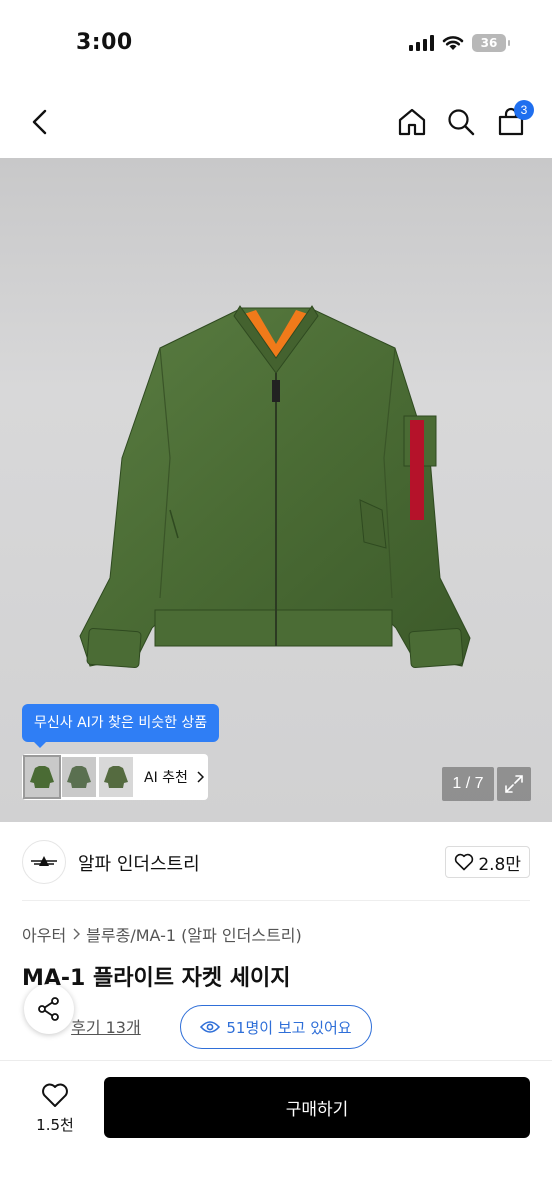  I want to click on battery-icon: 36, so click(491, 43).